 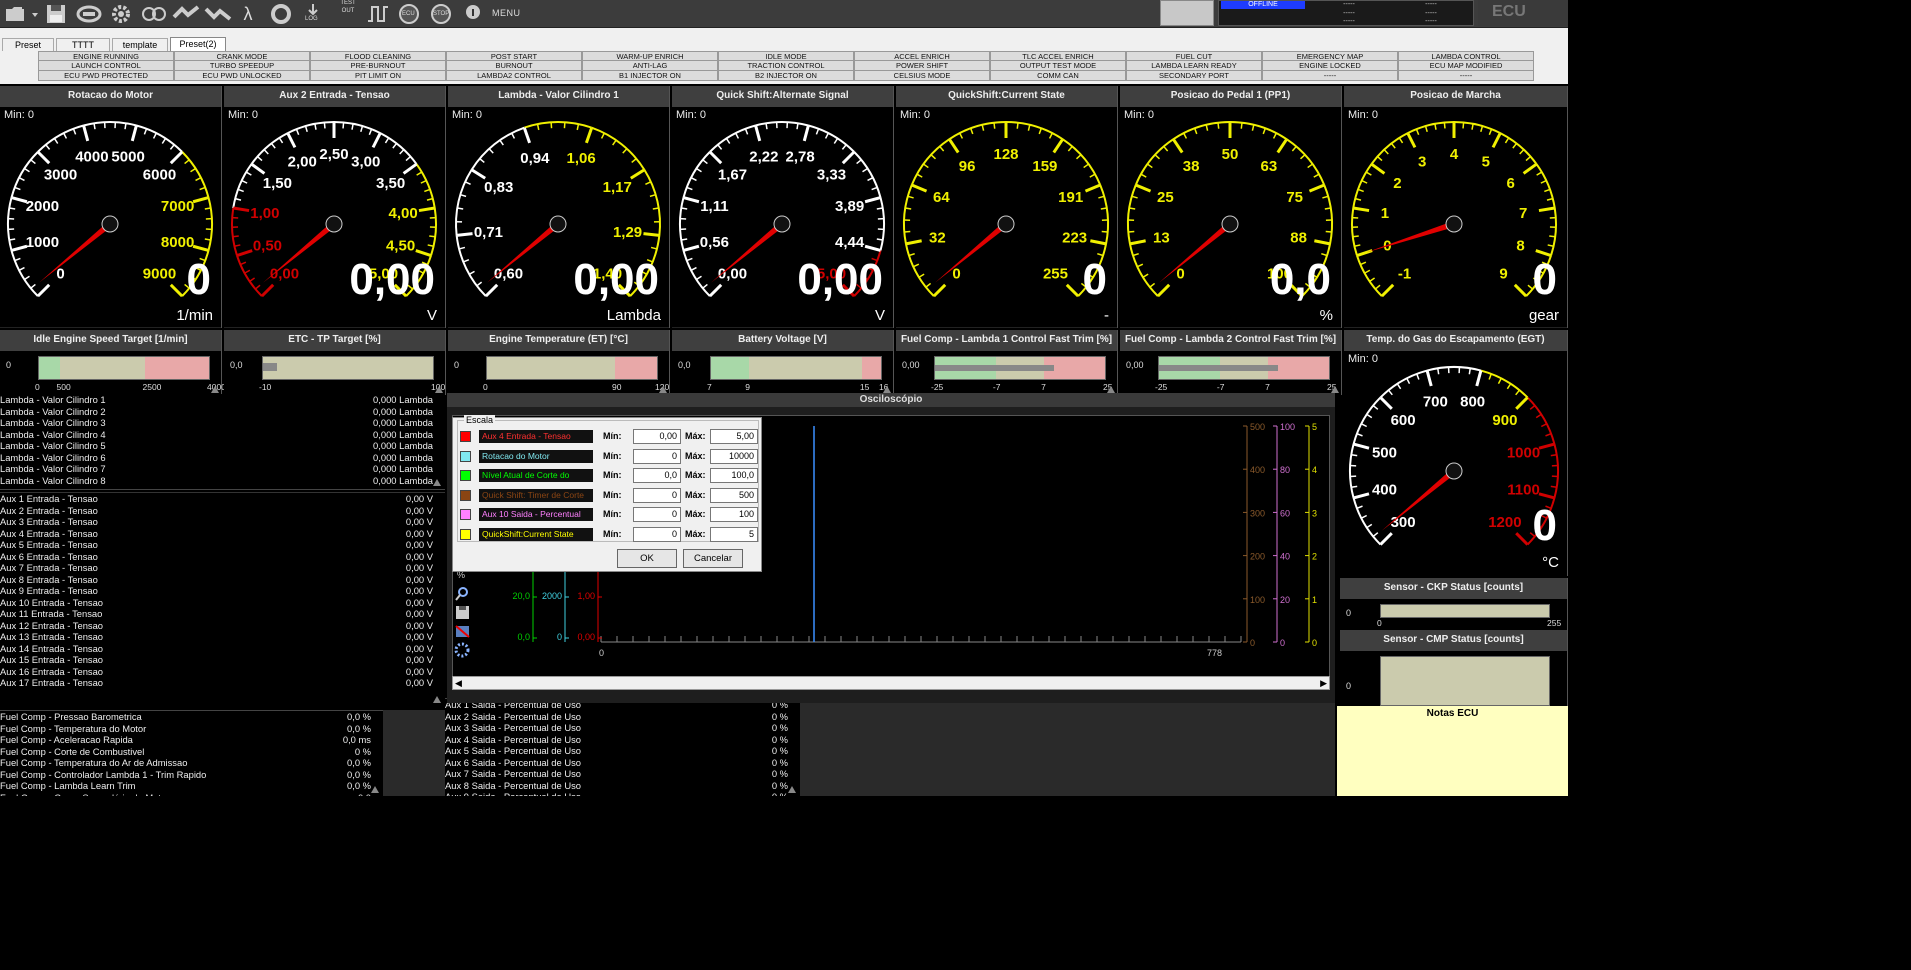 I want to click on log-download-icon: LOG, so click(x=313, y=14).